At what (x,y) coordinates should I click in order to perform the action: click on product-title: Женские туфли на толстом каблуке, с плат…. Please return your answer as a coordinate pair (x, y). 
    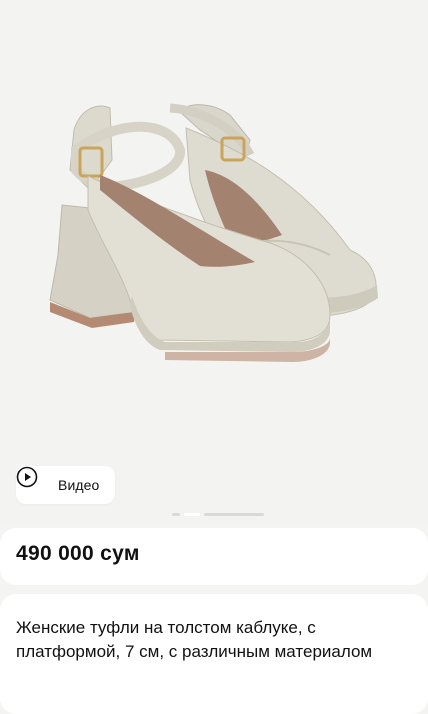
    Looking at the image, I should click on (194, 639).